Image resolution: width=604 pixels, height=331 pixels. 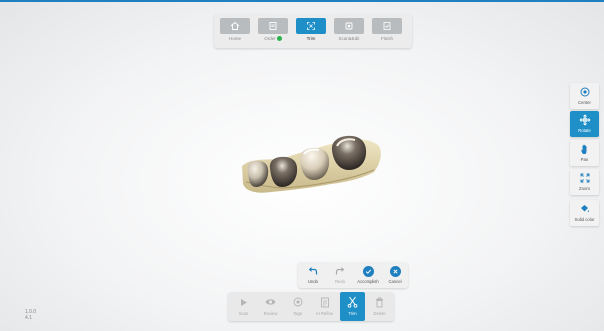 What do you see at coordinates (340, 271) in the screenshot?
I see `redo-icon` at bounding box center [340, 271].